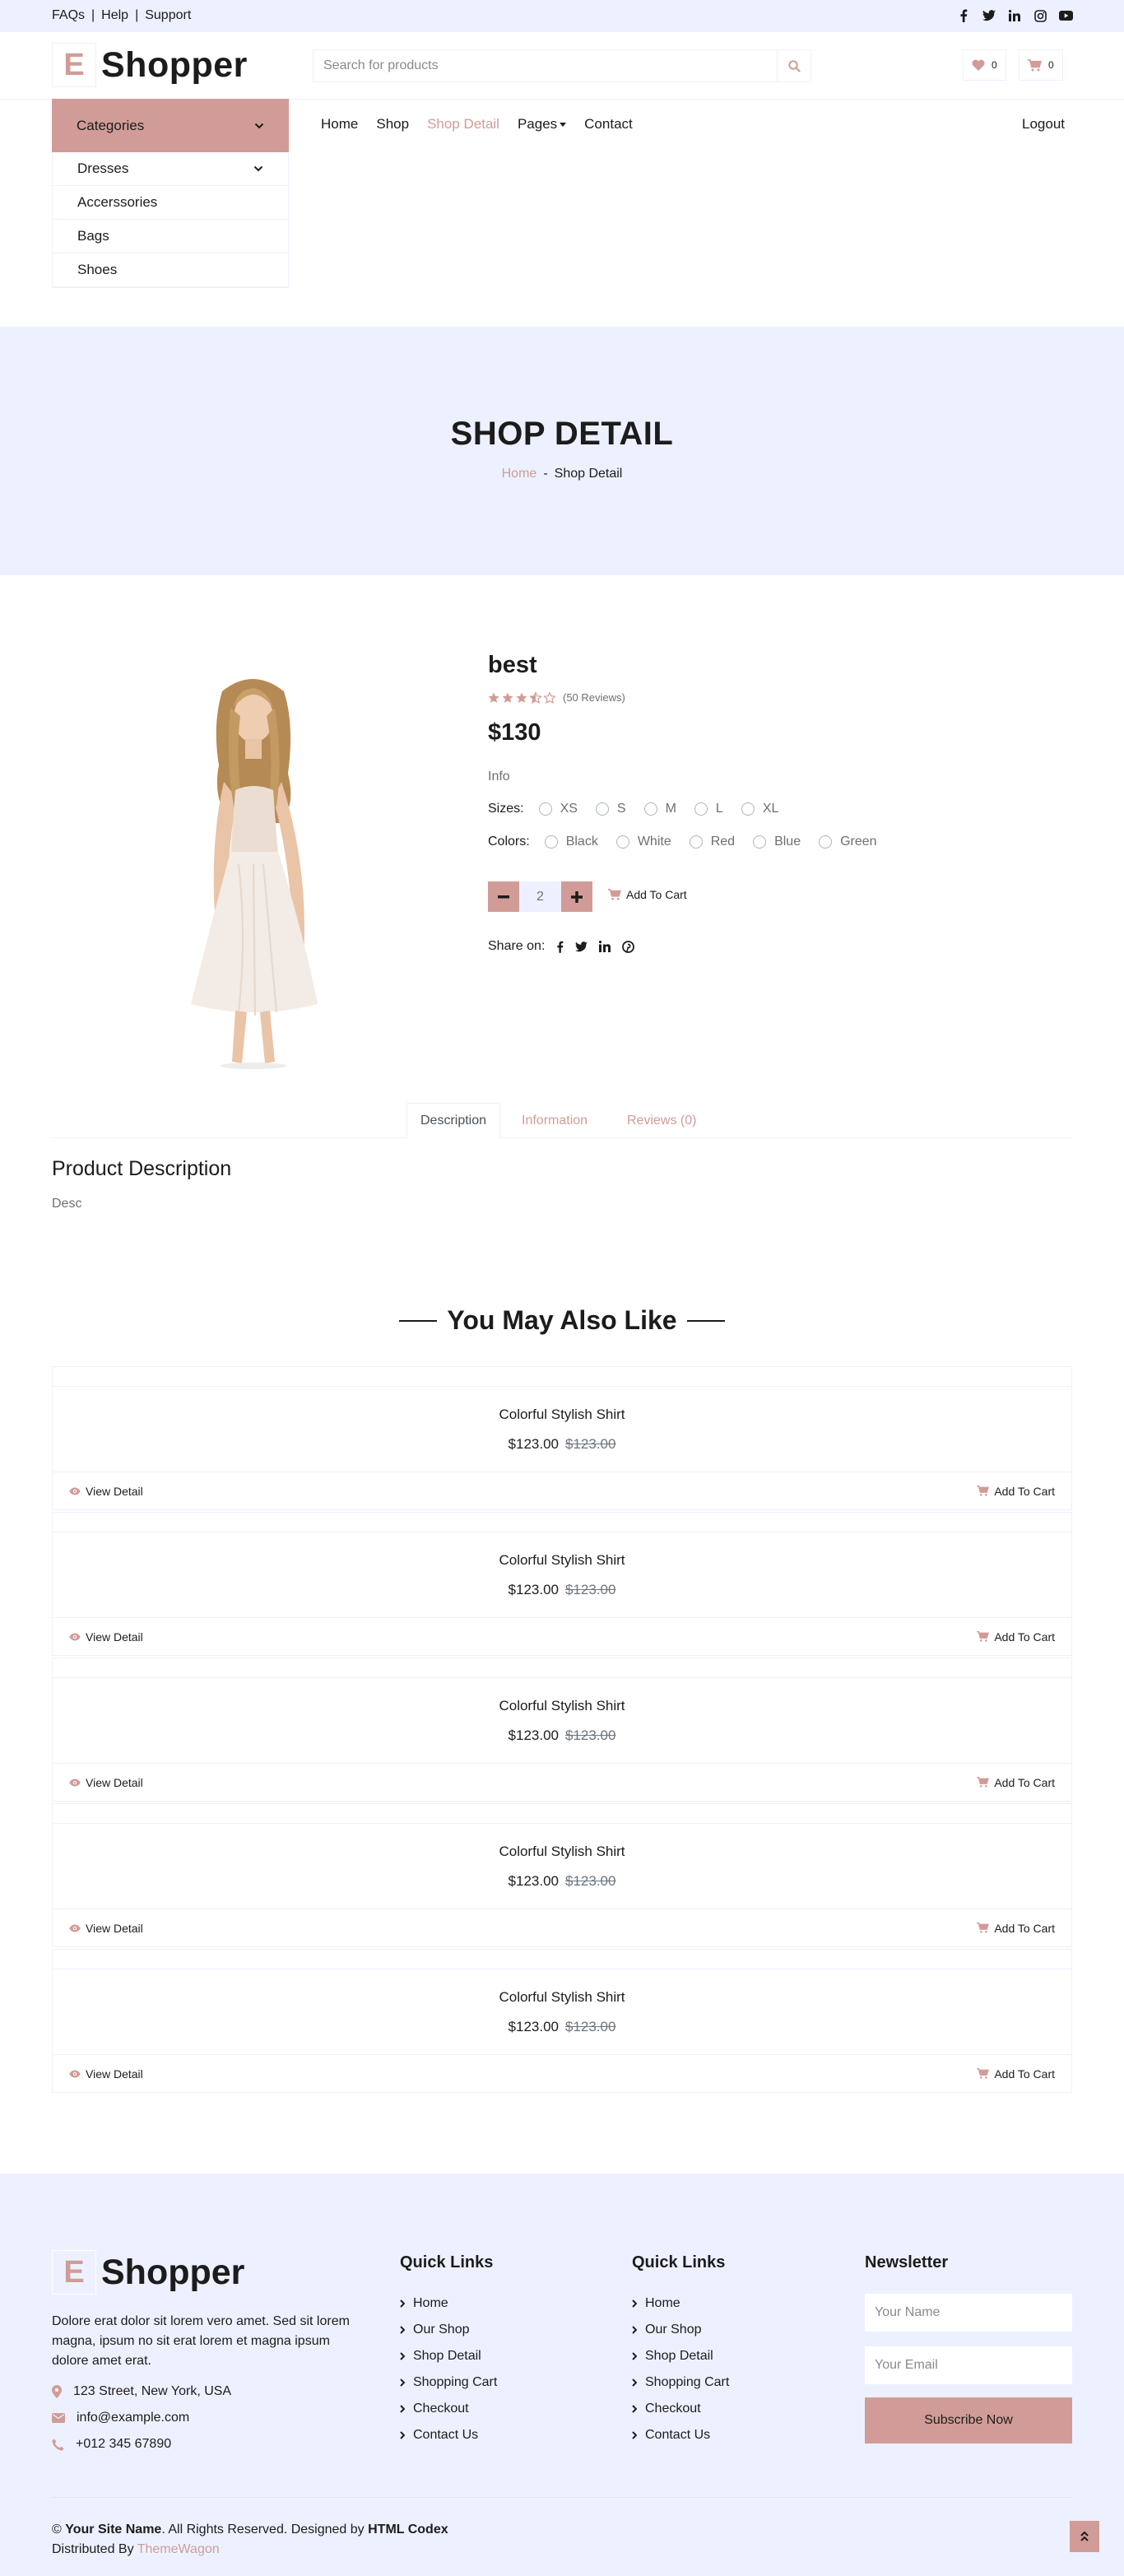 This screenshot has width=1124, height=2576. Describe the element at coordinates (562, 1636) in the screenshot. I see `product-card-footer: View Detail Add To Cart` at that location.